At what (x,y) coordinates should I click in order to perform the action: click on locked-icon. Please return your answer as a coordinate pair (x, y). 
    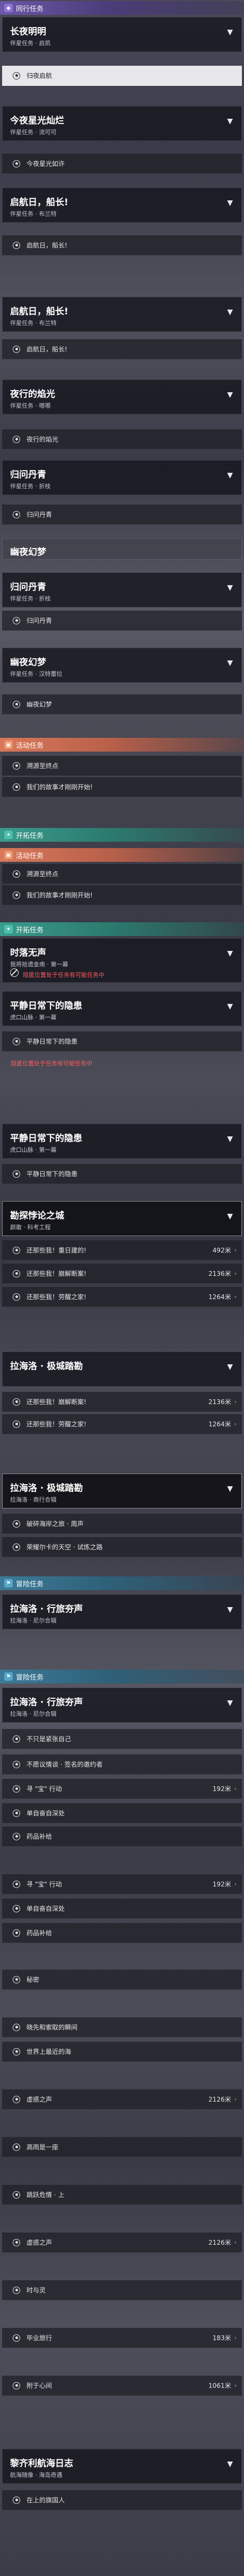
    Looking at the image, I should click on (15, 972).